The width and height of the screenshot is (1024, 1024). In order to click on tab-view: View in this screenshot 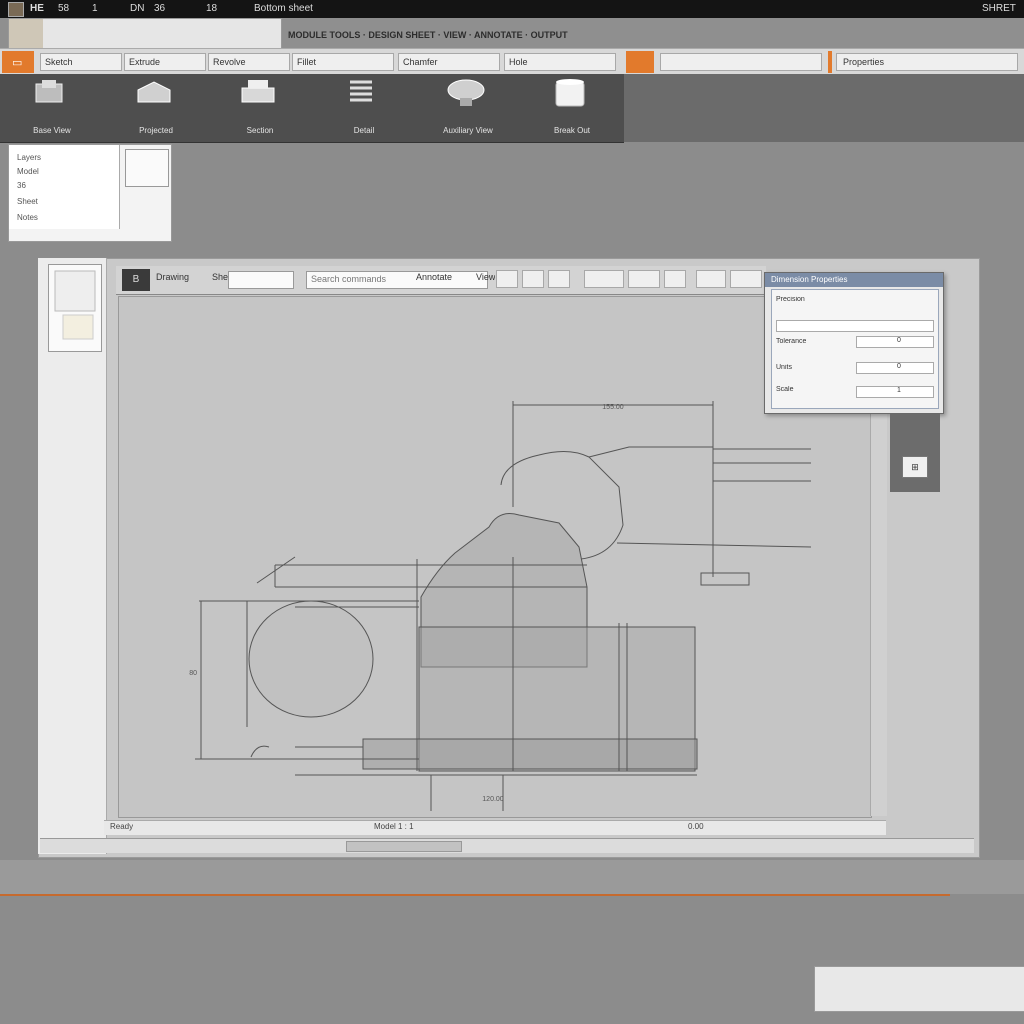, I will do `click(485, 277)`.